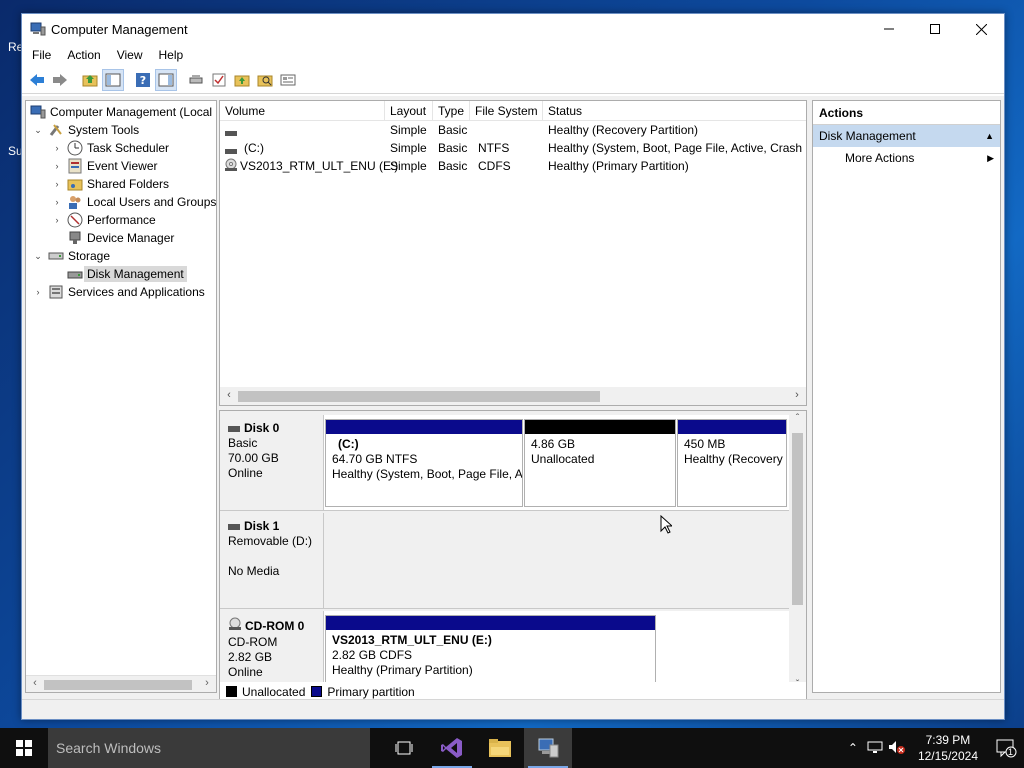 This screenshot has width=1024, height=768. Describe the element at coordinates (196, 80) in the screenshot. I see `connect-drive-icon` at that location.